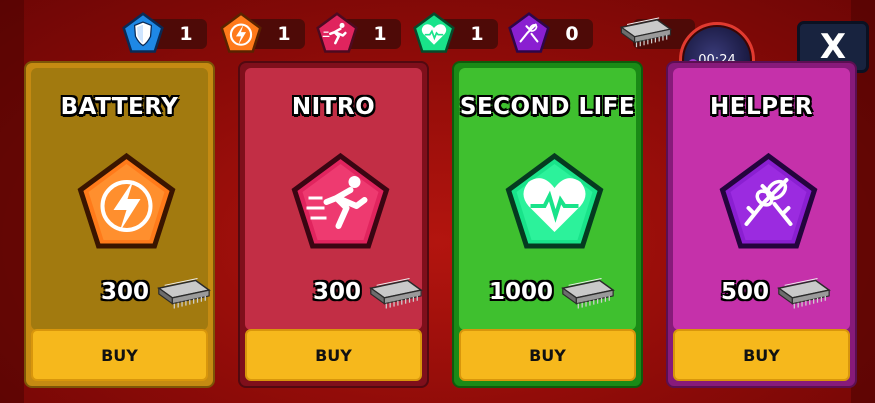  Describe the element at coordinates (12, 201) in the screenshot. I see `left-edge-shade` at that location.